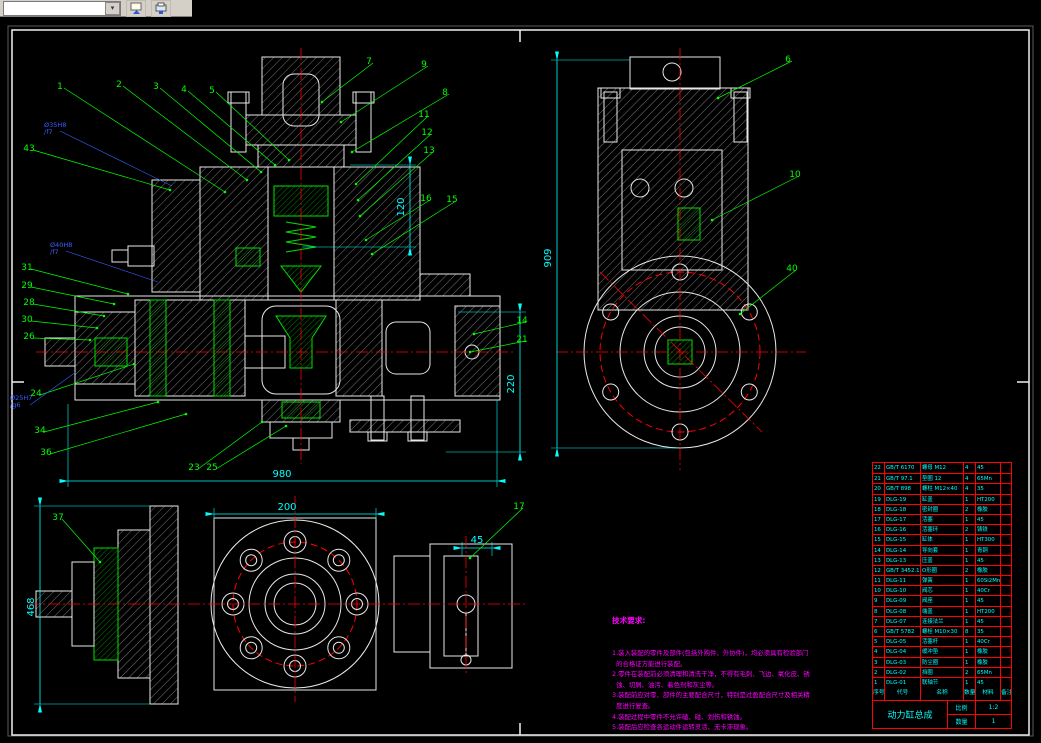 Image resolution: width=1041 pixels, height=743 pixels. Describe the element at coordinates (62, 8) in the screenshot. I see `layer-combo: ▾` at that location.